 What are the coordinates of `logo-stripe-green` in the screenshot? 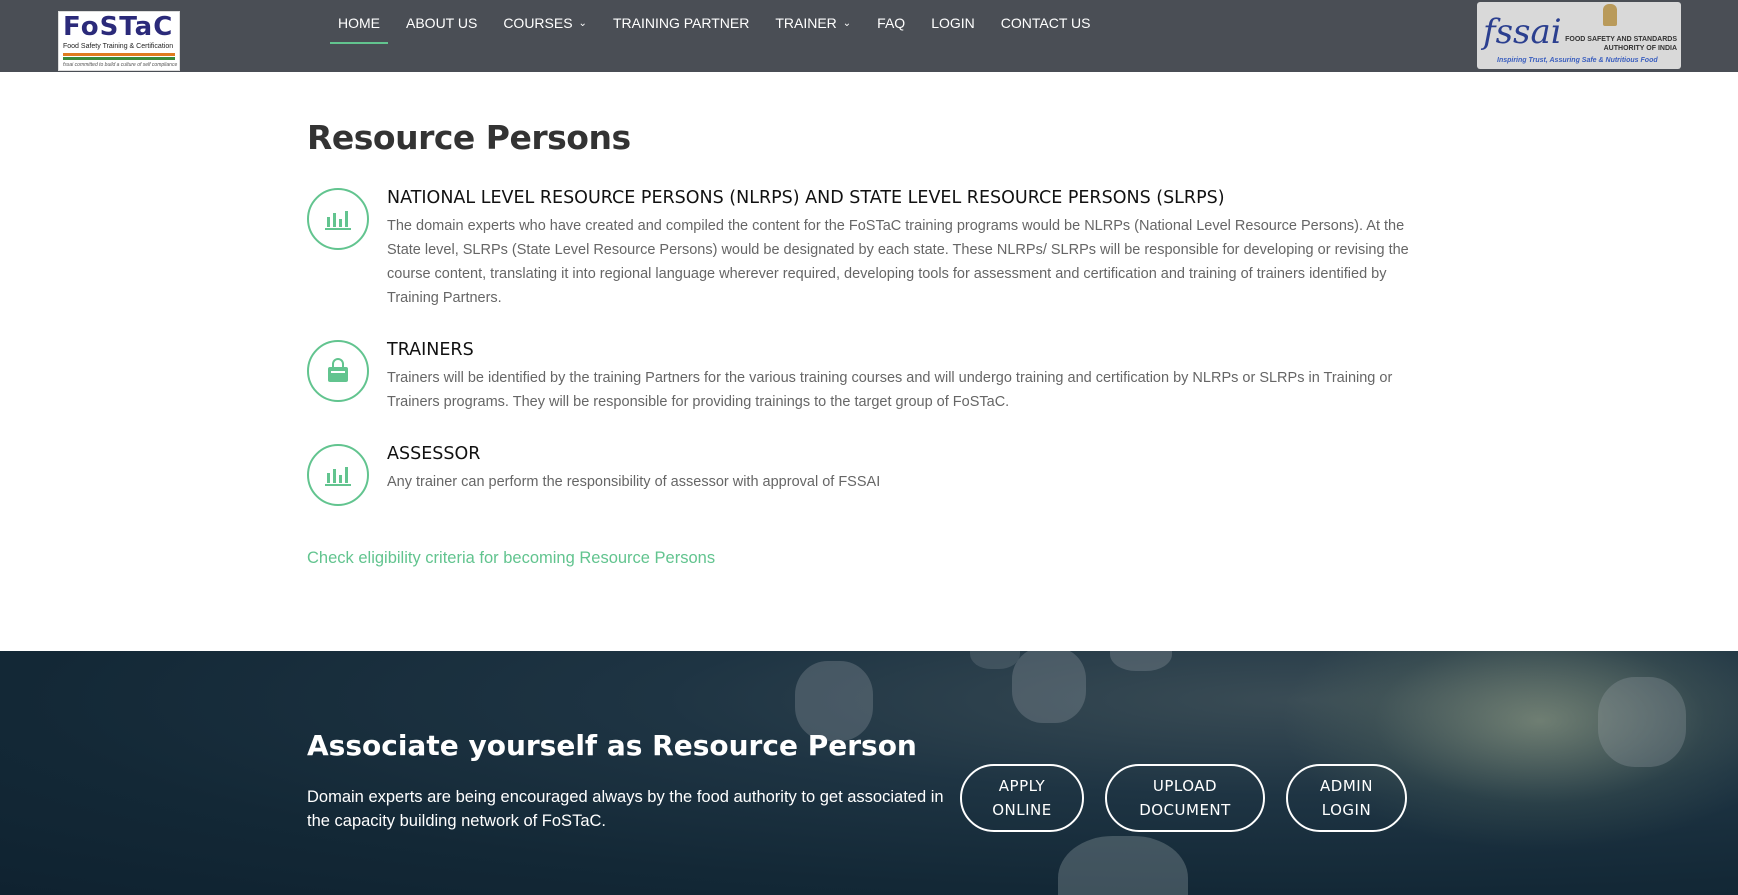 It's located at (119, 58).